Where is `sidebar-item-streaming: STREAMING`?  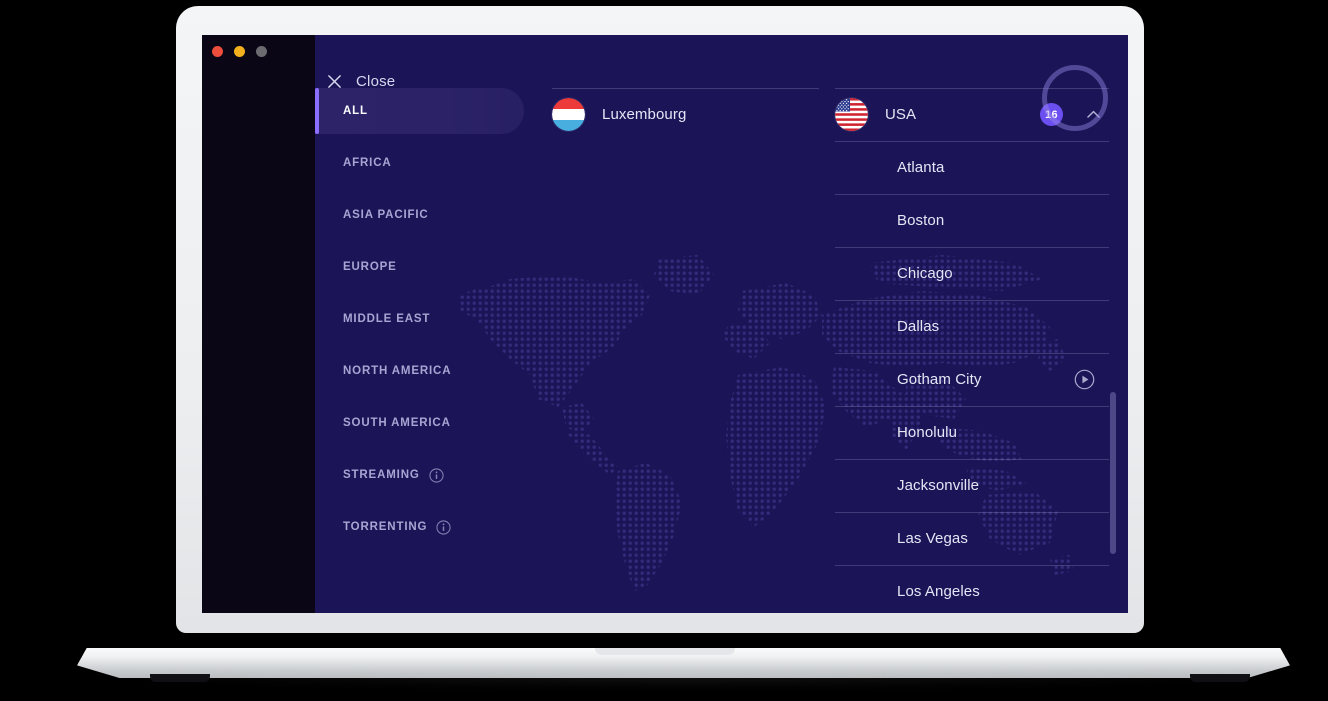 sidebar-item-streaming: STREAMING is located at coordinates (420, 475).